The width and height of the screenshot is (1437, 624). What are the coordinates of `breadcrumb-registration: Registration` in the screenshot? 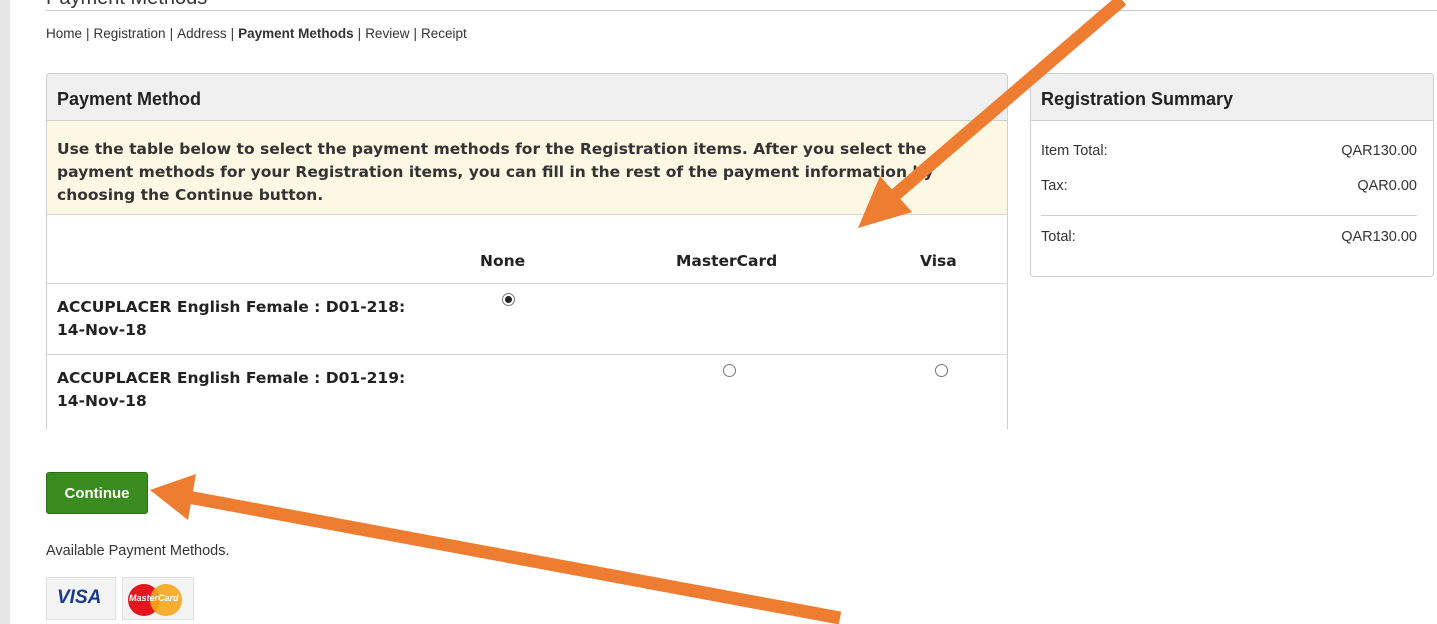 It's located at (130, 33).